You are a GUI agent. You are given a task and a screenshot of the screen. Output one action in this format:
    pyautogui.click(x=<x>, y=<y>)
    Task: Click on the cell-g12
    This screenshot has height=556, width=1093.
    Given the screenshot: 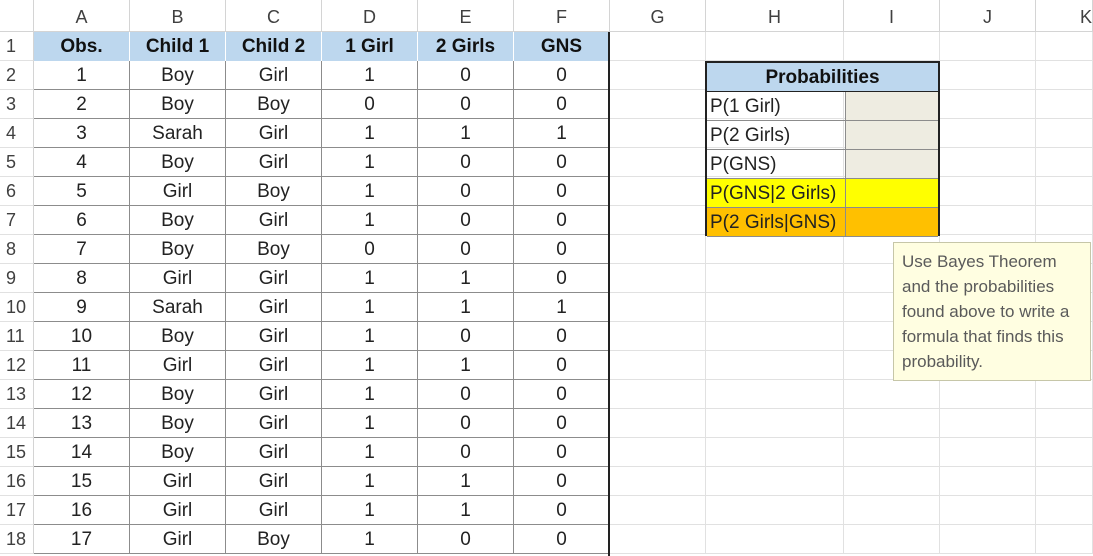 What is the action you would take?
    pyautogui.click(x=658, y=365)
    